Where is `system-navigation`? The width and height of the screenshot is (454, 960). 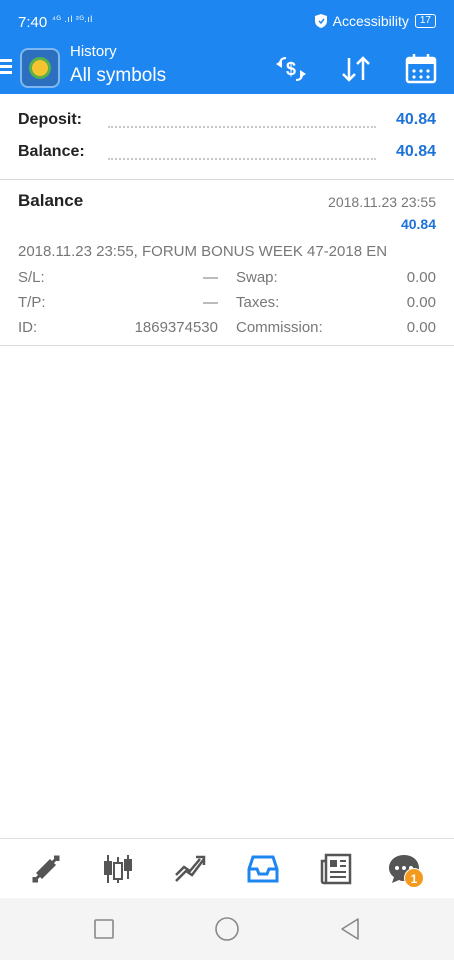 system-navigation is located at coordinates (227, 929).